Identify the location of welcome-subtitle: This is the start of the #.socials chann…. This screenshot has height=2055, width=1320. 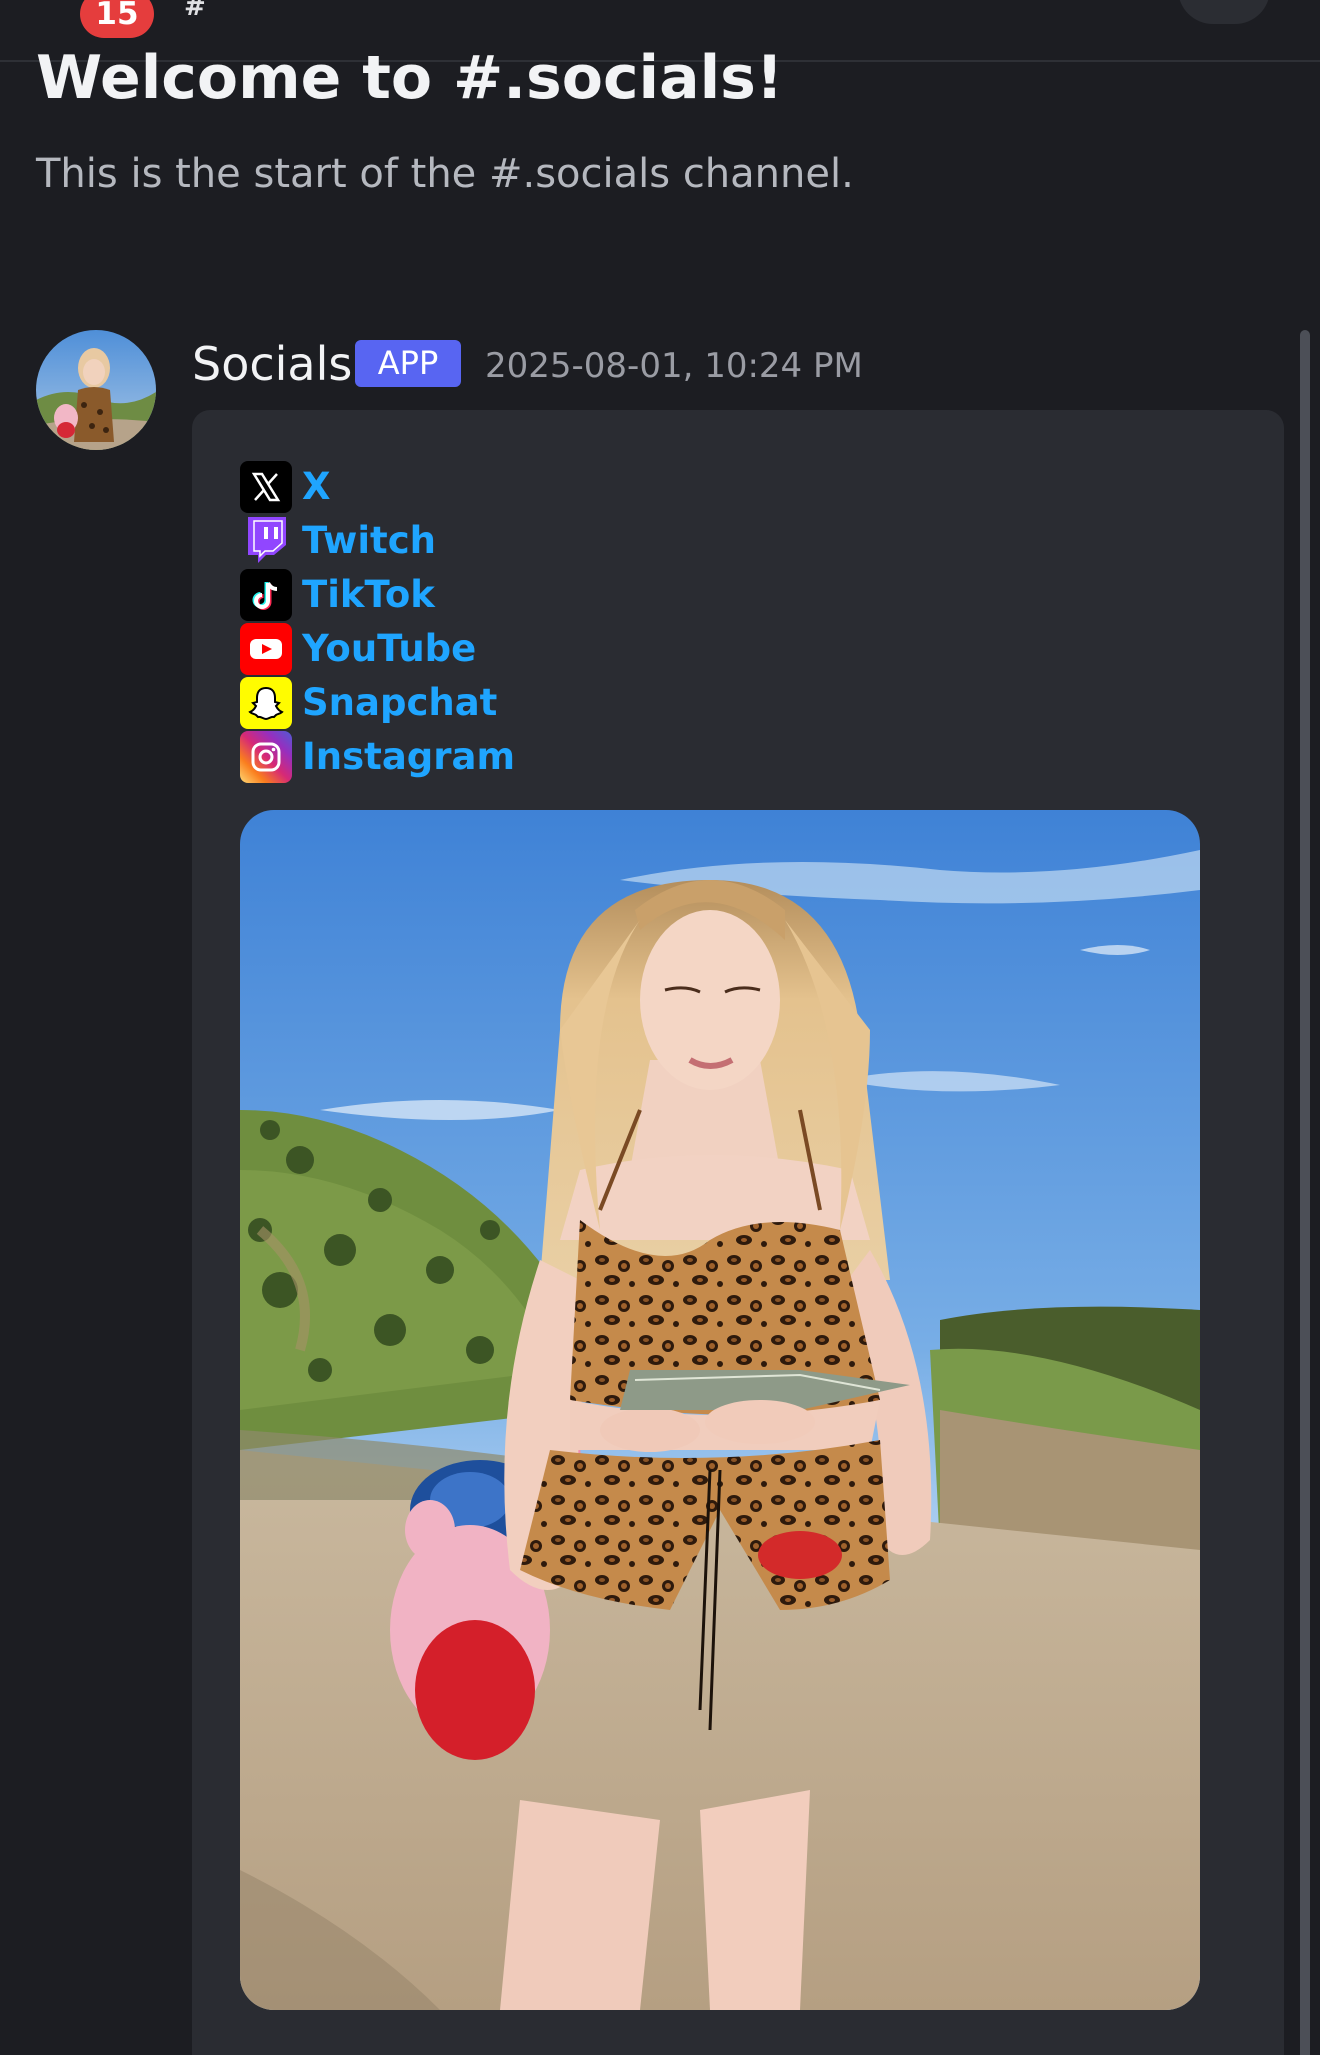
(445, 174).